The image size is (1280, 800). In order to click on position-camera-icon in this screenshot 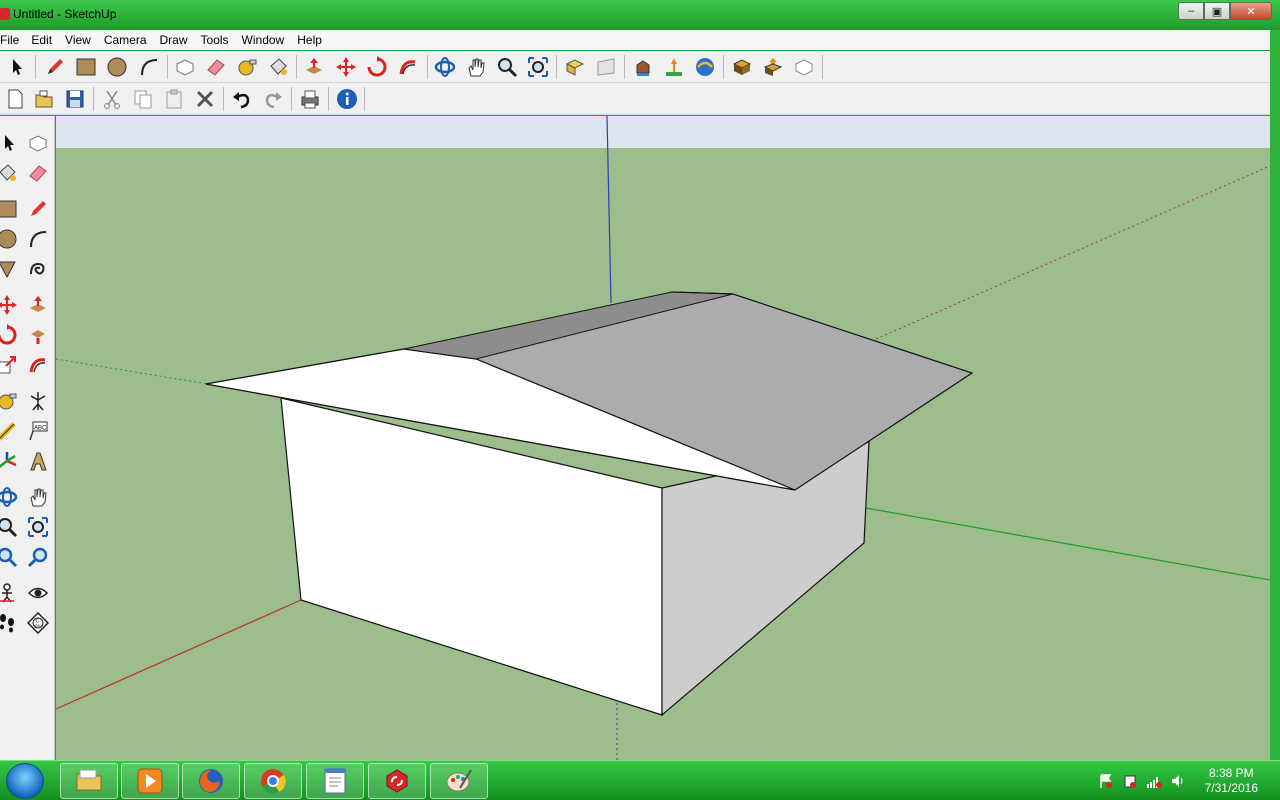, I will do `click(10, 593)`.